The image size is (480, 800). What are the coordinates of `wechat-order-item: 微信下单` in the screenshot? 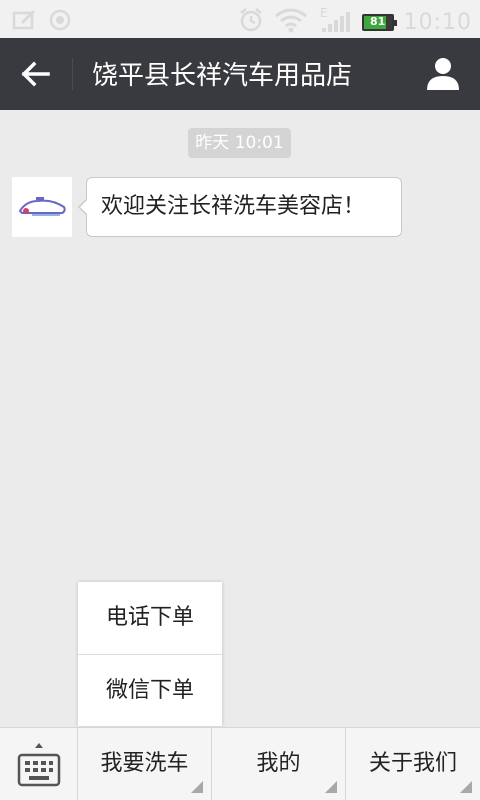 It's located at (150, 690).